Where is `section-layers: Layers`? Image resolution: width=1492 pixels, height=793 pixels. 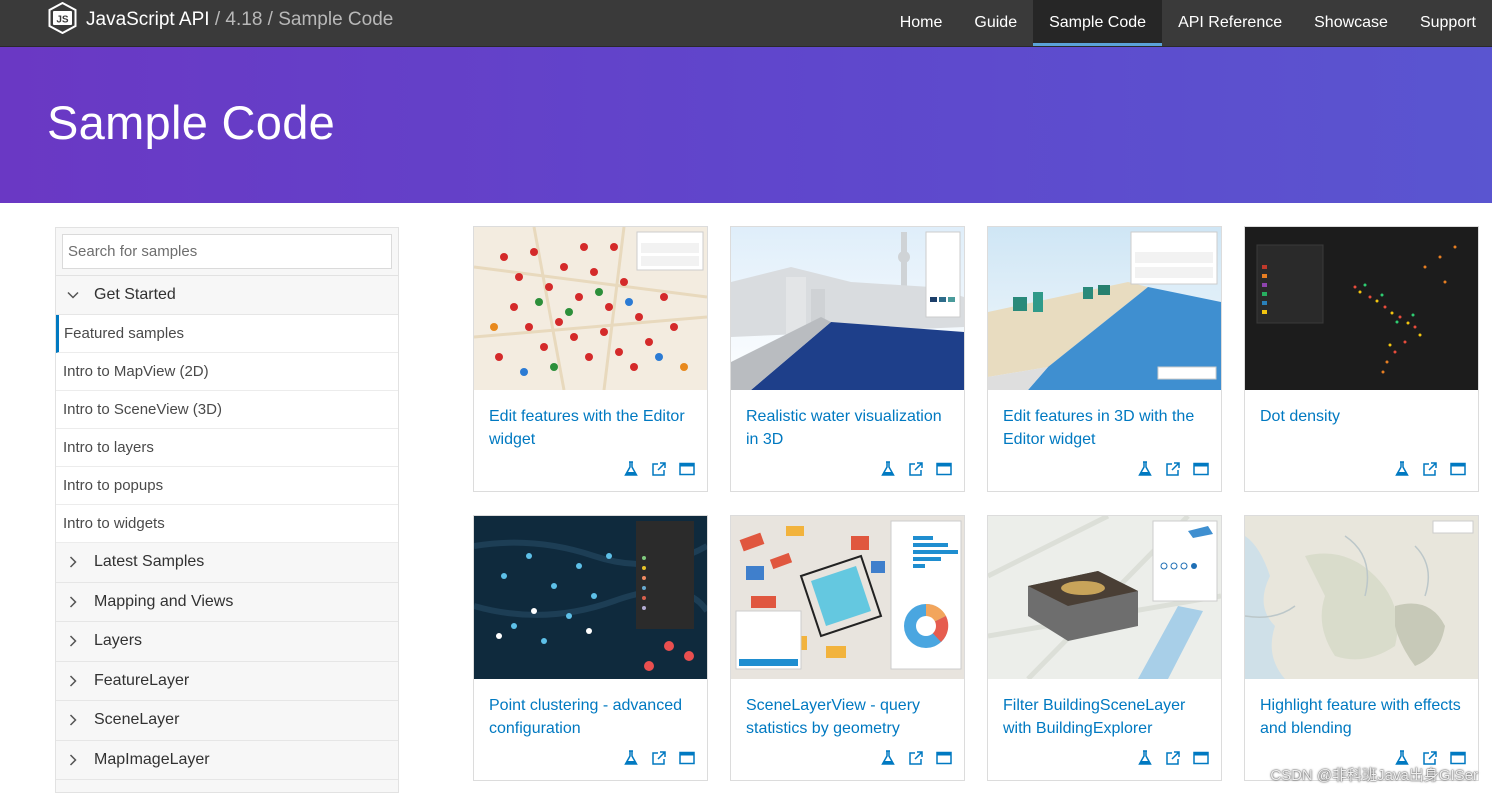 section-layers: Layers is located at coordinates (227, 642).